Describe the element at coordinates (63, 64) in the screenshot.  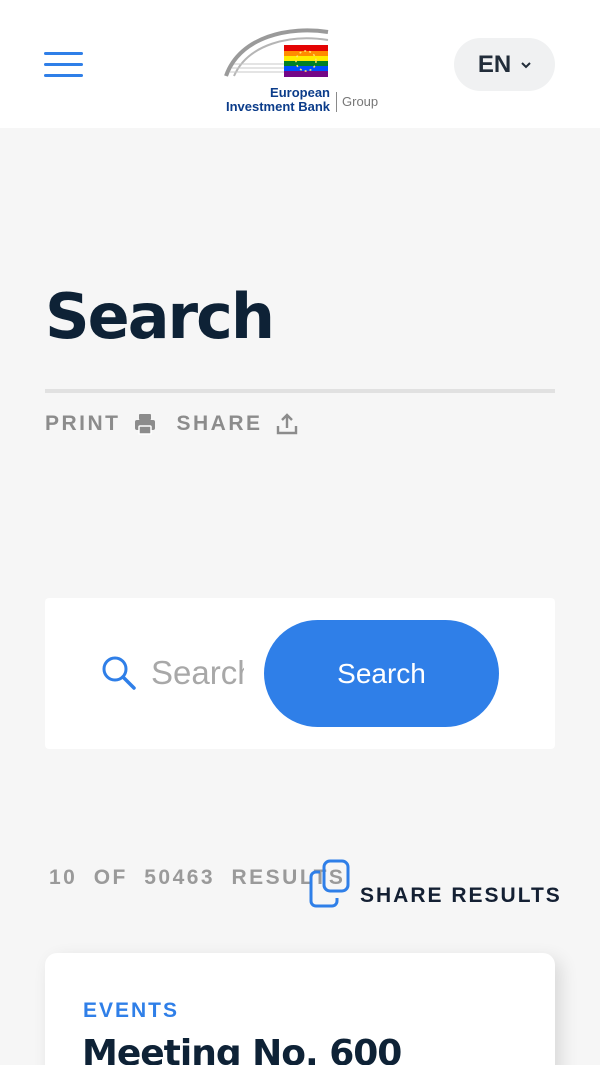
I see `menu-icon` at that location.